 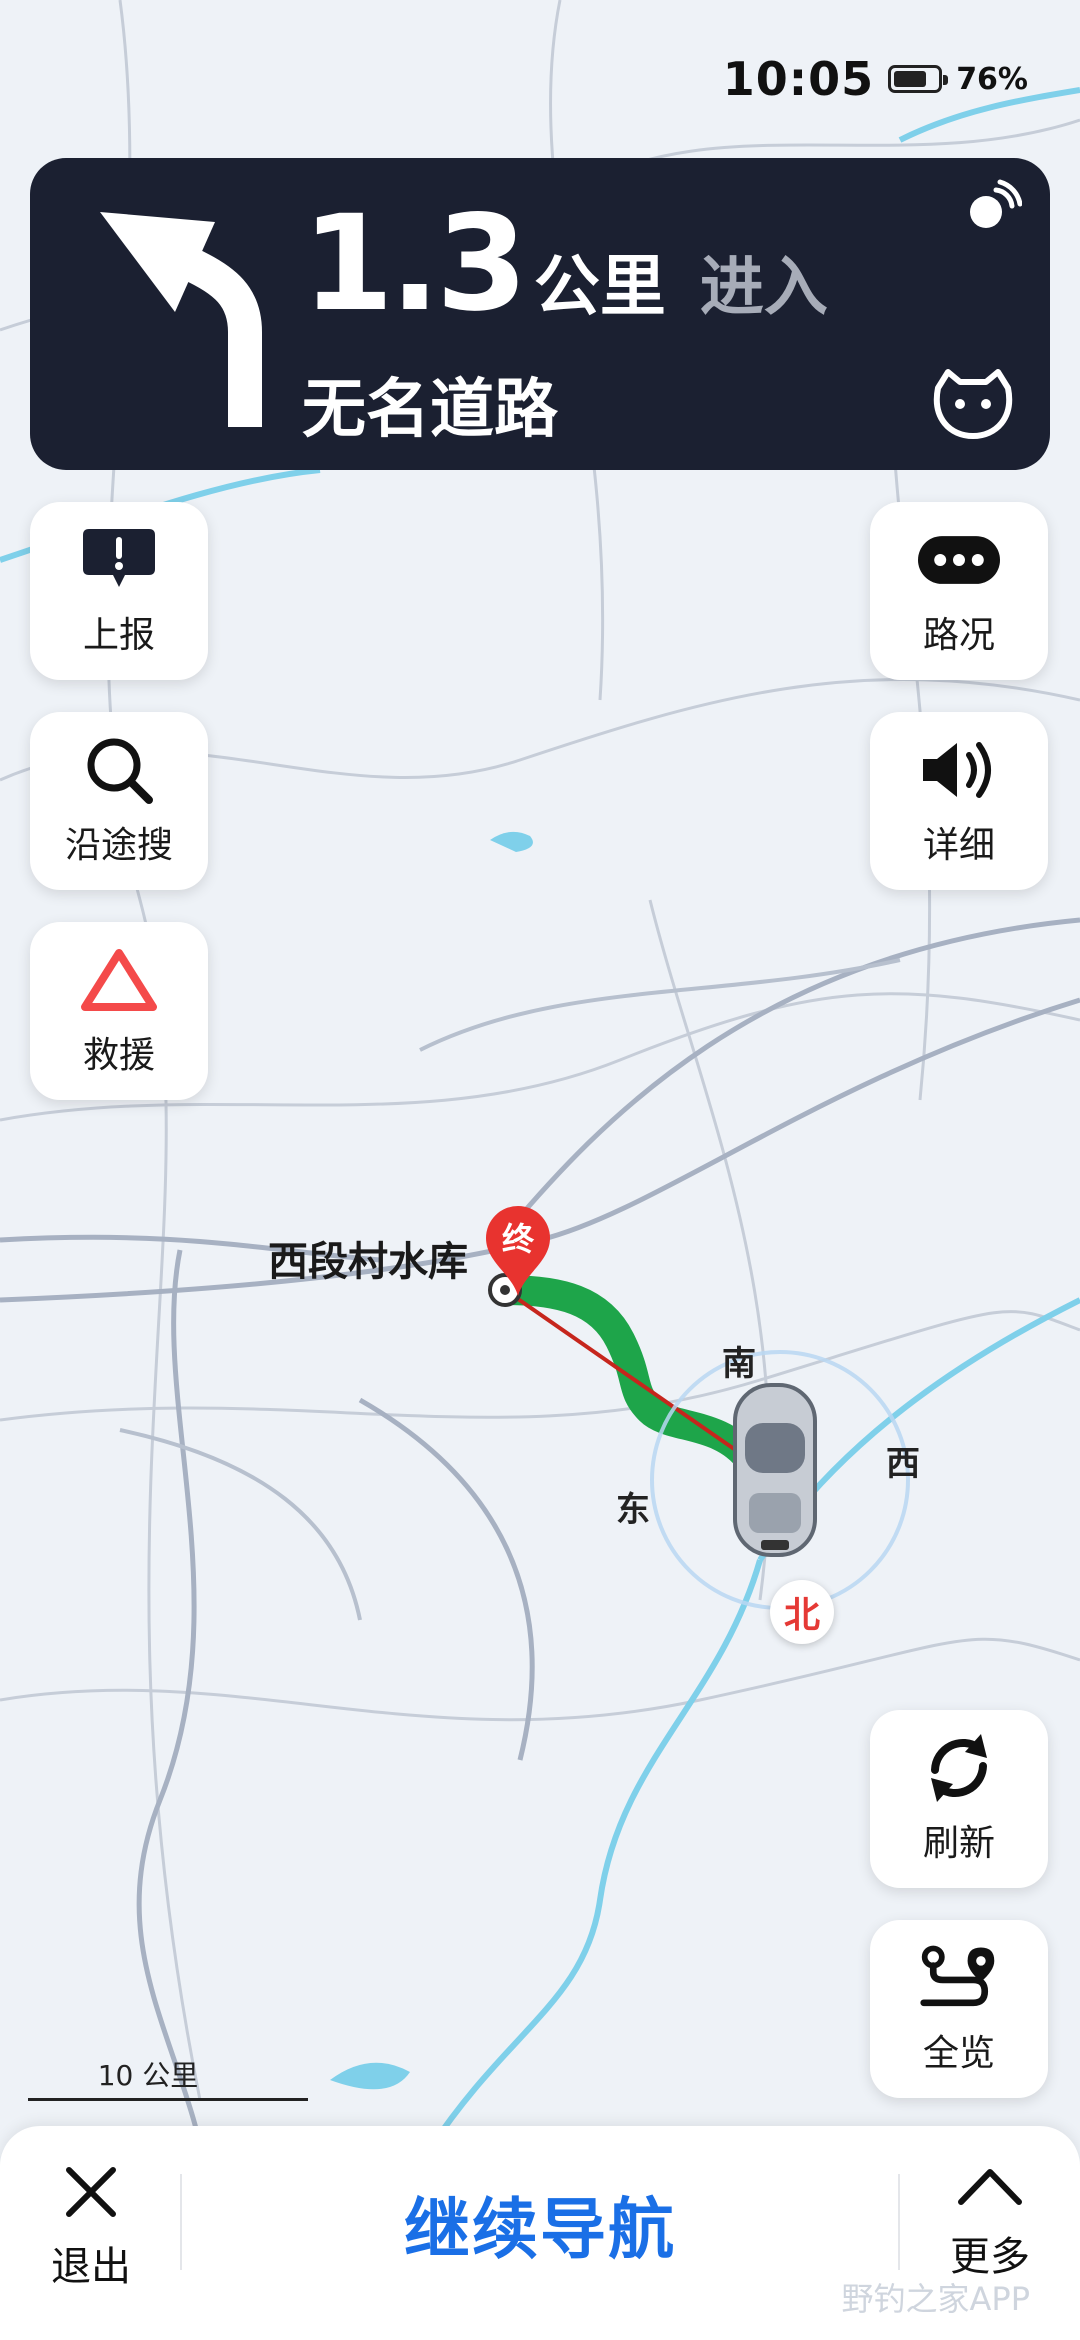 I want to click on signal-icon, so click(x=992, y=206).